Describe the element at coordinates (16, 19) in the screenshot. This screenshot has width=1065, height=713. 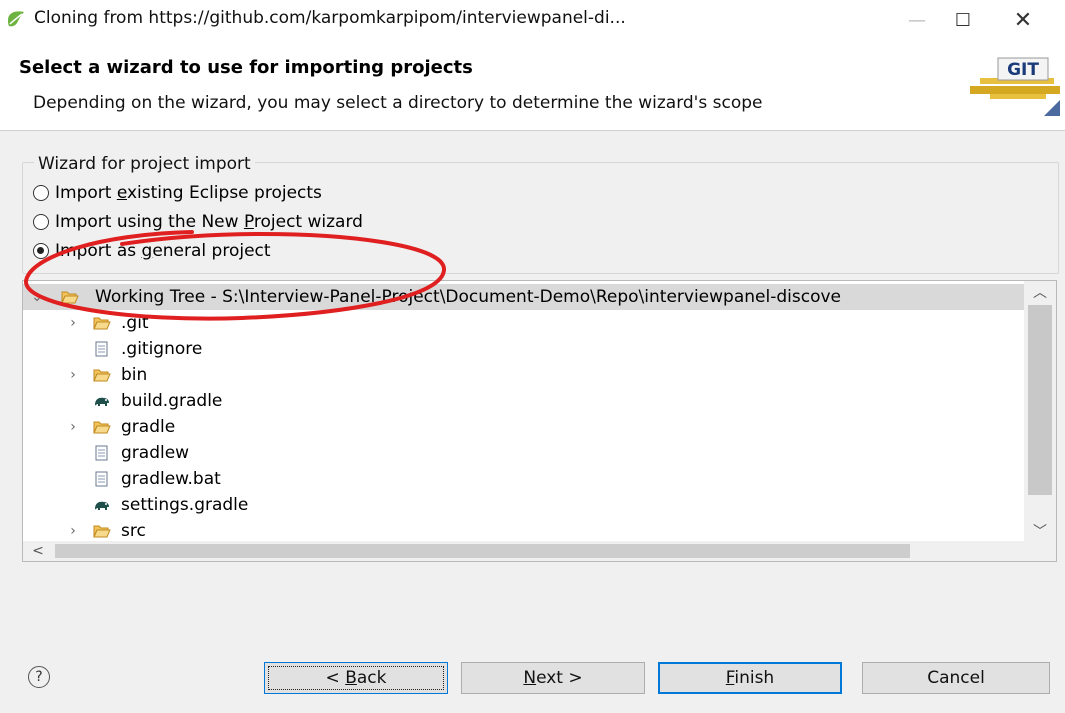
I see `eclipse-spring-icon` at that location.